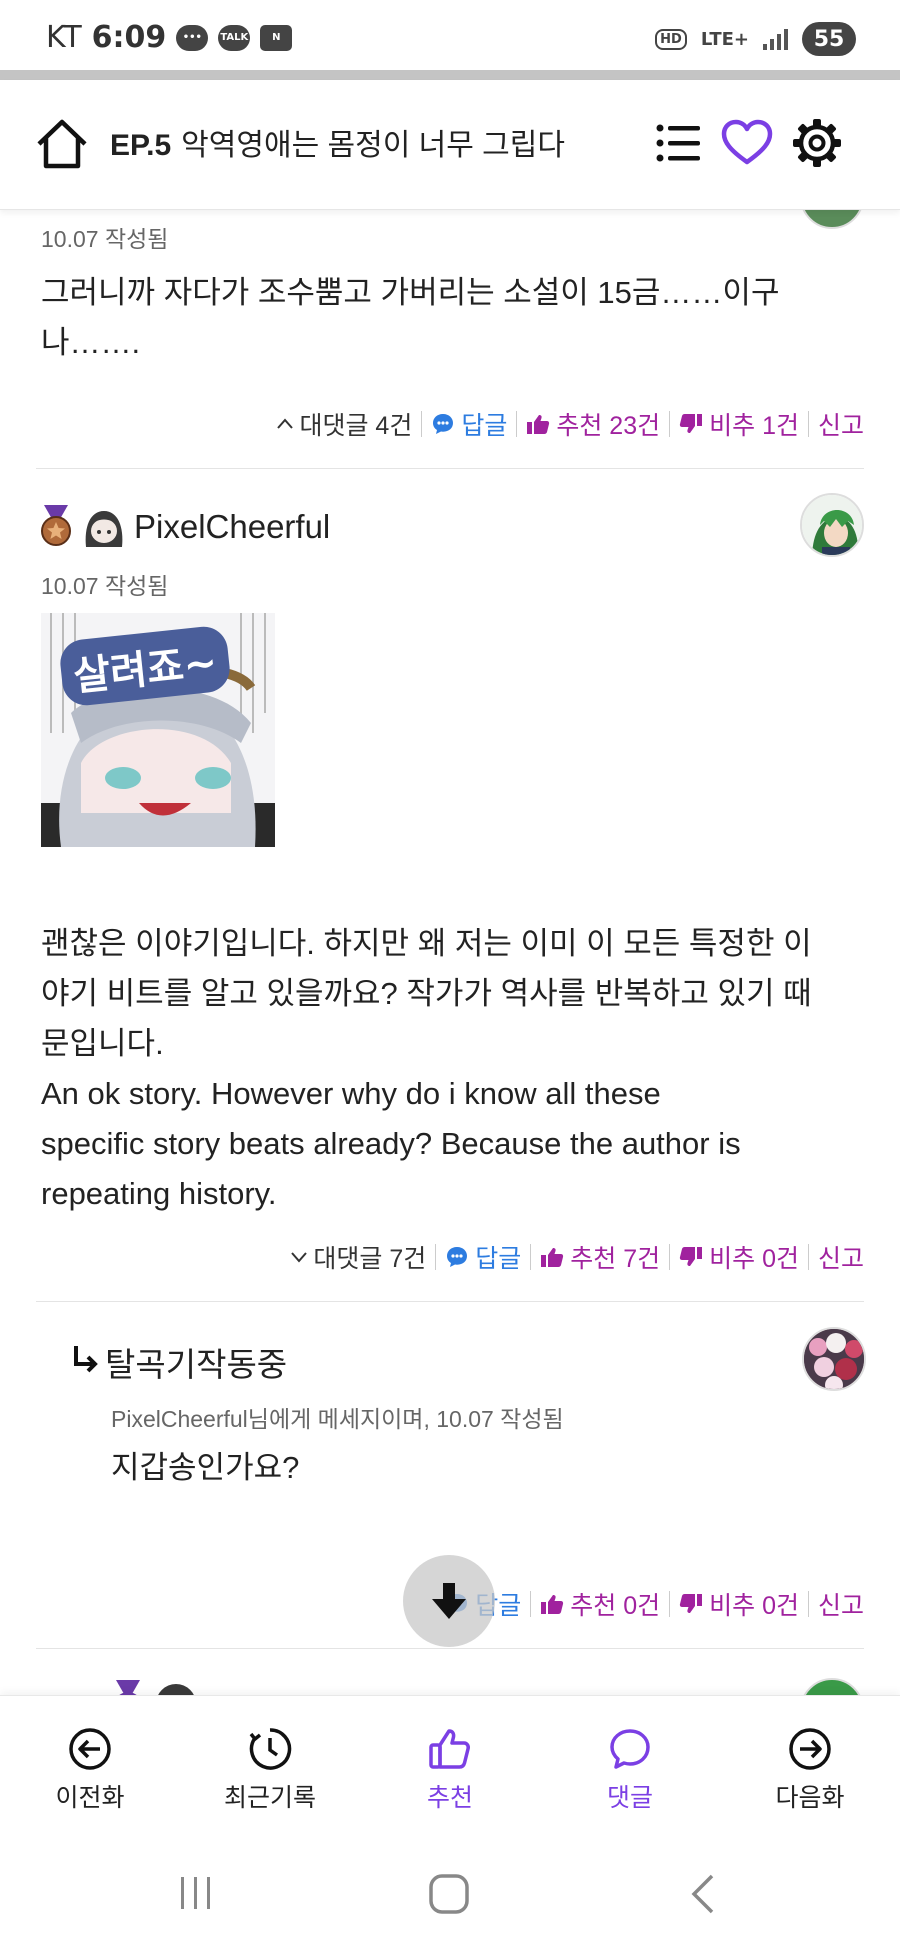  I want to click on comment-text-line: repeating history., so click(159, 1193).